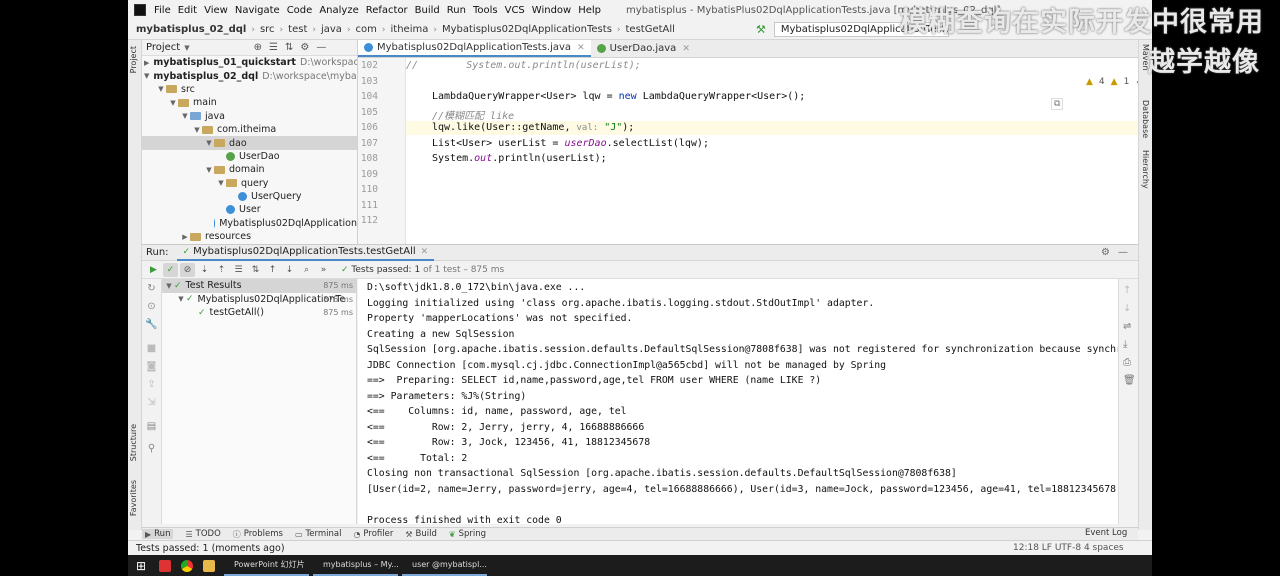 The width and height of the screenshot is (1280, 576). Describe the element at coordinates (1105, 252) in the screenshot. I see `gear-icon: ⚙` at that location.